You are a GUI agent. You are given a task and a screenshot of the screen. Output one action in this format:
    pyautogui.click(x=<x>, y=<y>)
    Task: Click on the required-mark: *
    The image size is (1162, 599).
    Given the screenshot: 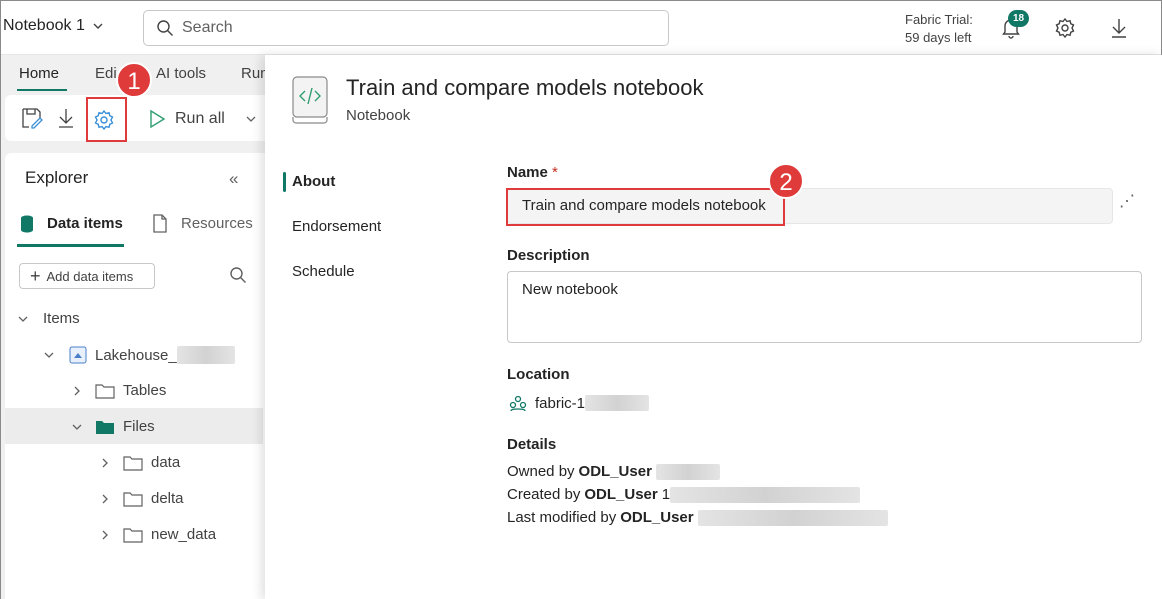 What is the action you would take?
    pyautogui.click(x=555, y=172)
    